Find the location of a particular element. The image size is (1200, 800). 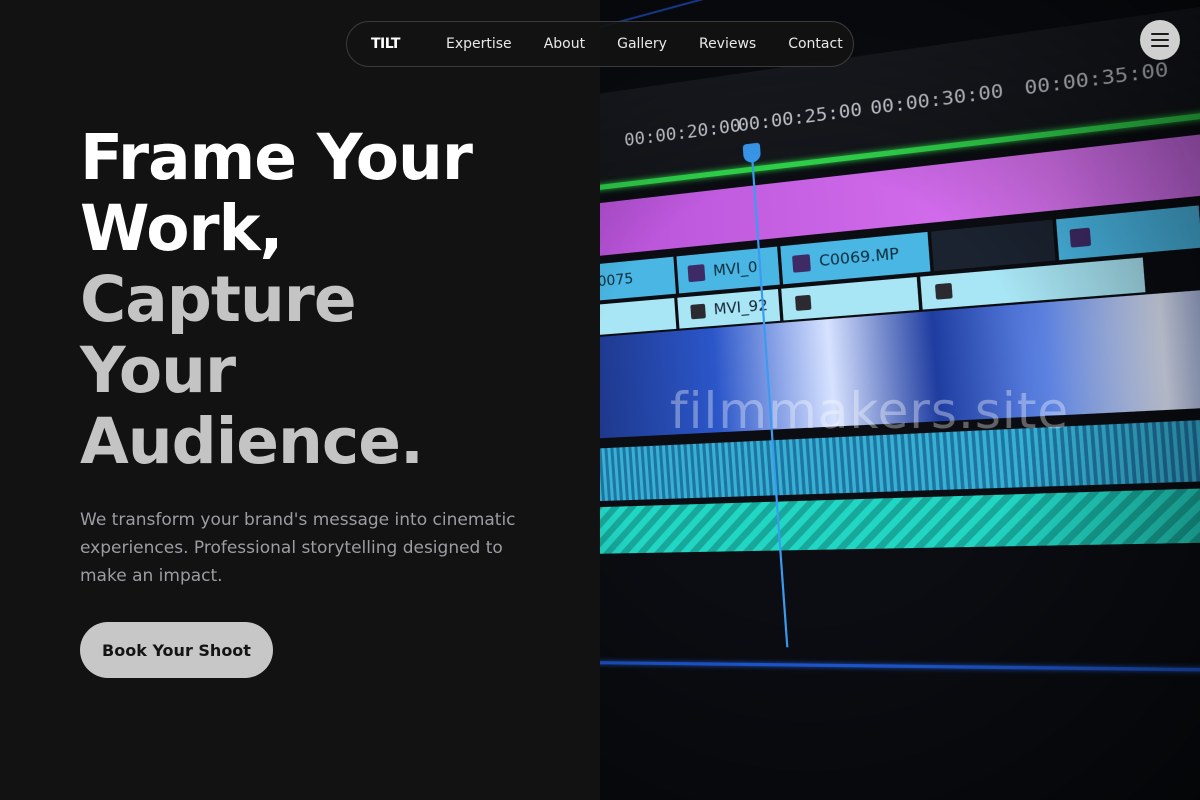

nav-link-gallery: Gallery is located at coordinates (642, 44).